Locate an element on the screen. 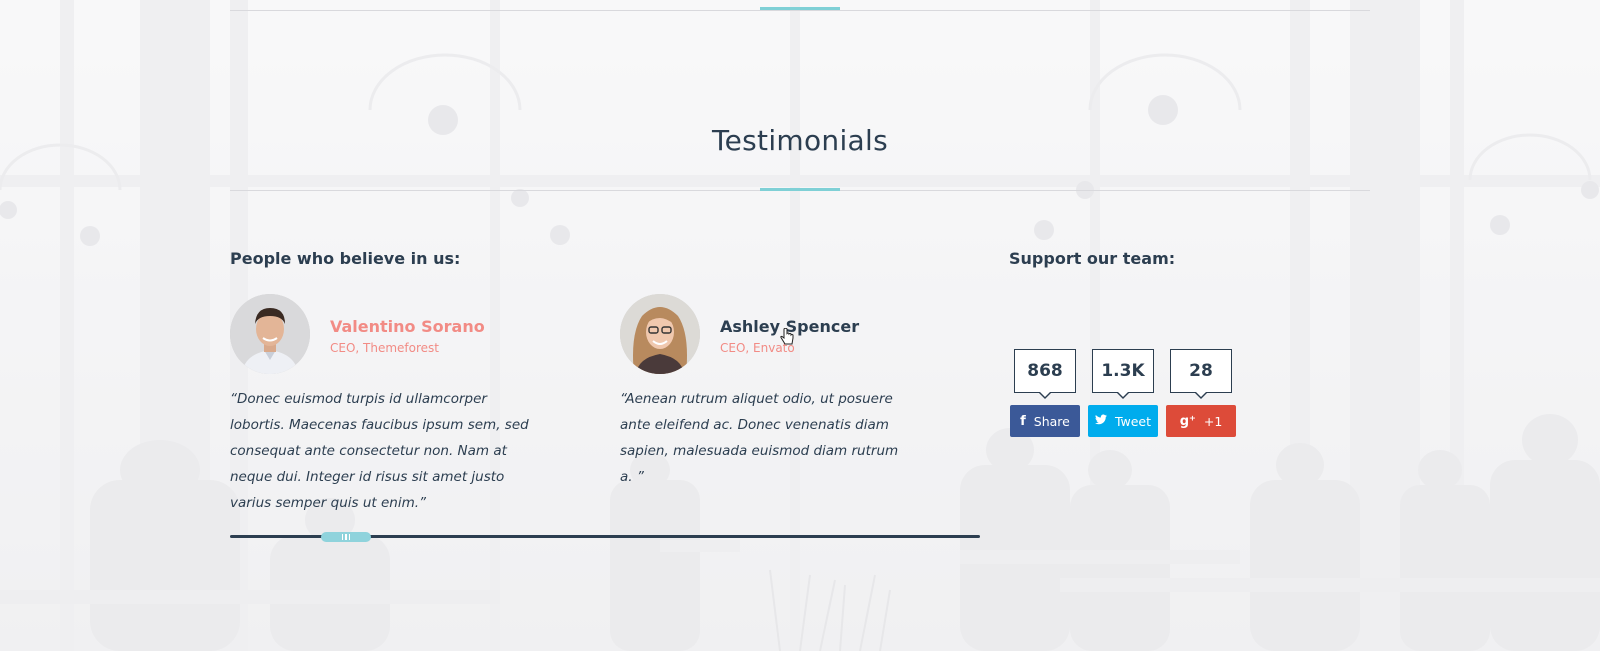 The width and height of the screenshot is (1600, 651). twitter-icon is located at coordinates (1100, 421).